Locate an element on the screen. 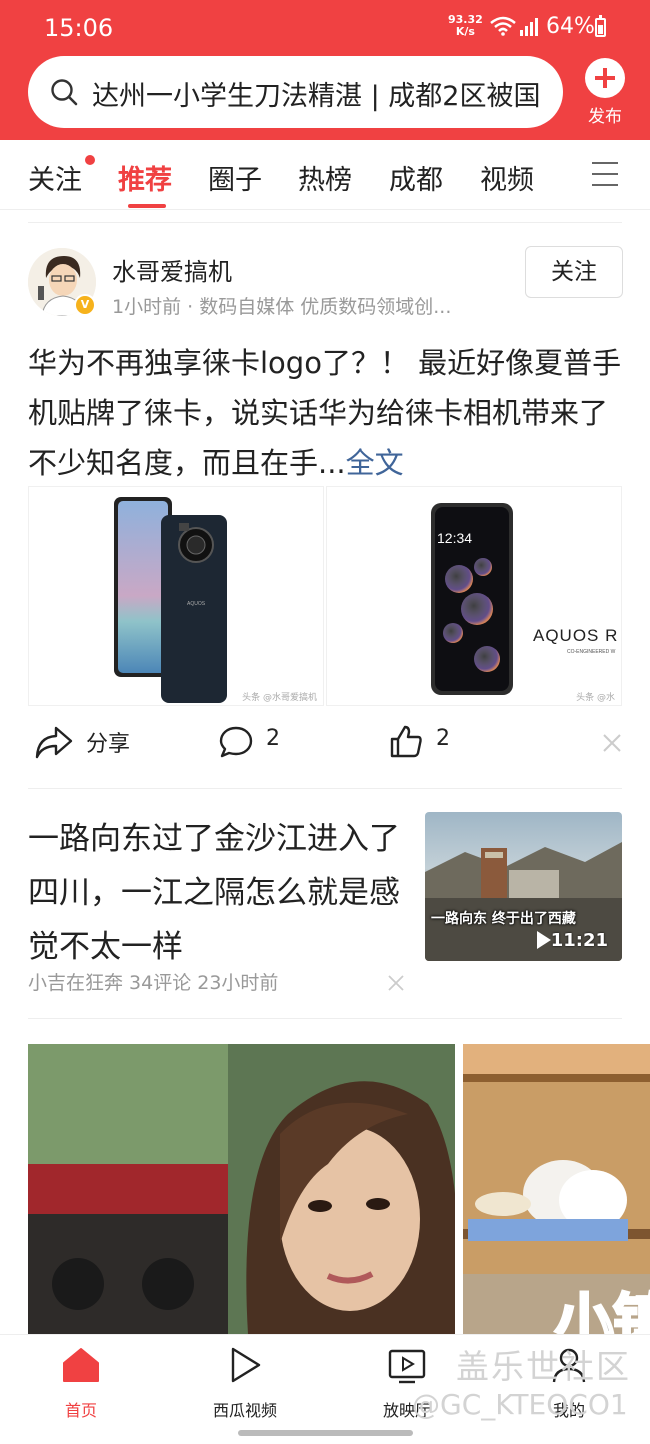 The height and width of the screenshot is (1444, 650). article-meta: 小吉在狂奔 34评论 23小时前 is located at coordinates (153, 983).